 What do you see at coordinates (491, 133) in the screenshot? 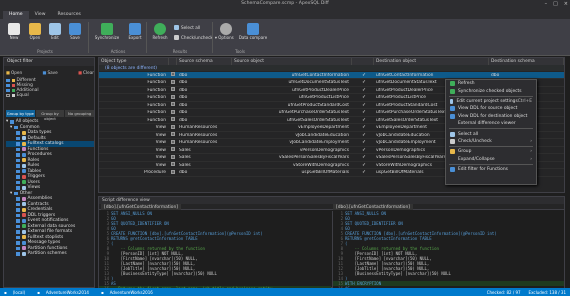
I see `menu-item-select-all: Select all` at bounding box center [491, 133].